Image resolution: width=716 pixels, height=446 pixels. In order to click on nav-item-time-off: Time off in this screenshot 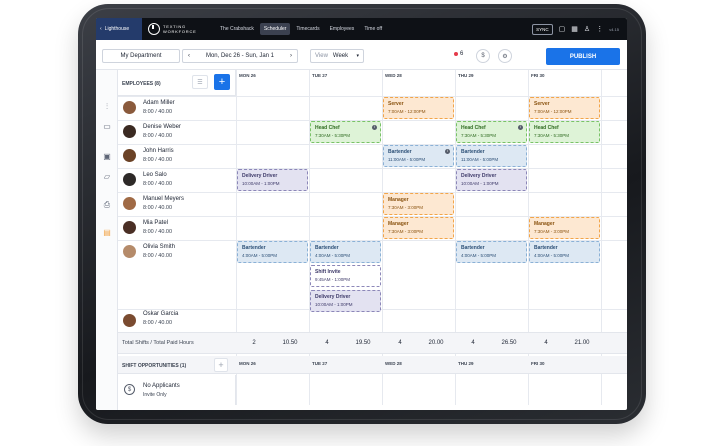, I will do `click(373, 29)`.